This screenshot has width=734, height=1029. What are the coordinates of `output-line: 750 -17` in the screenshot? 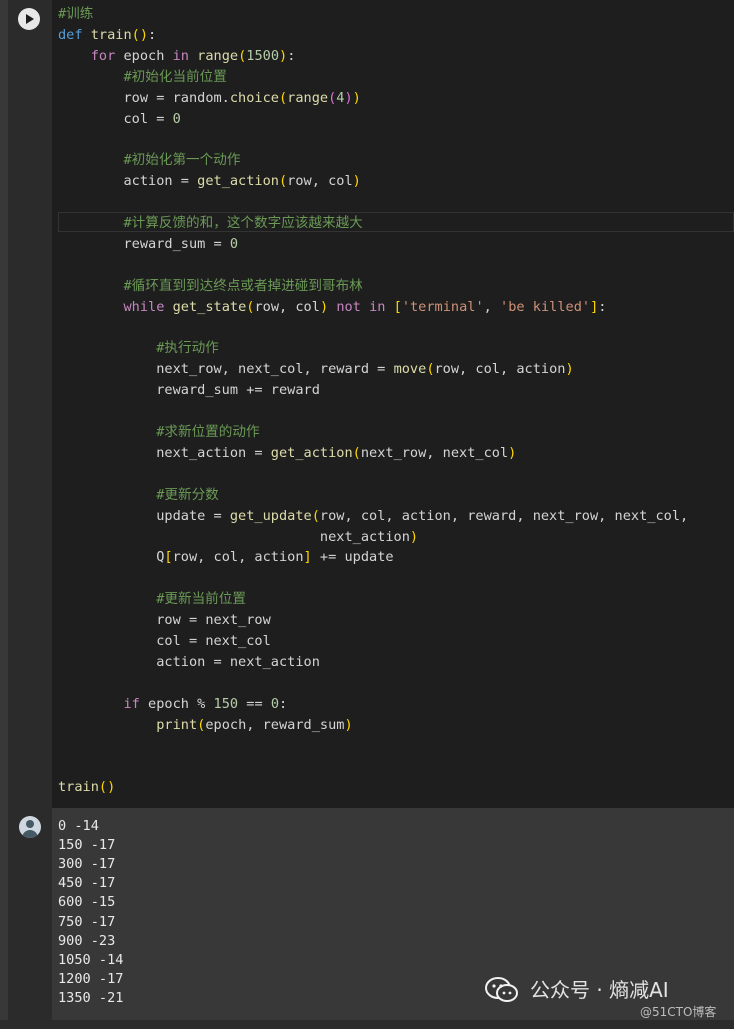 It's located at (87, 921).